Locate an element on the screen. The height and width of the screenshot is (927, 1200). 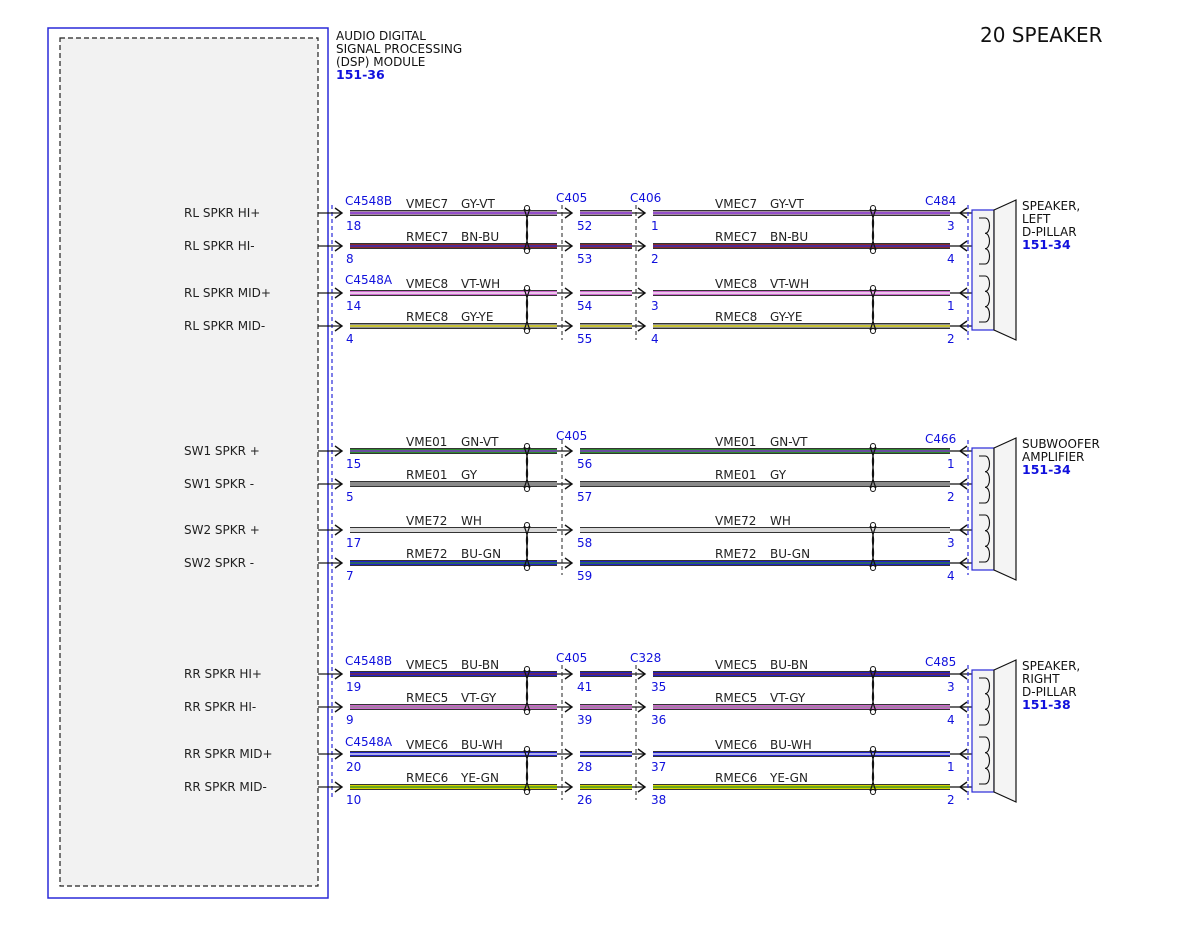
pin-number: 59 is located at coordinates (584, 576).